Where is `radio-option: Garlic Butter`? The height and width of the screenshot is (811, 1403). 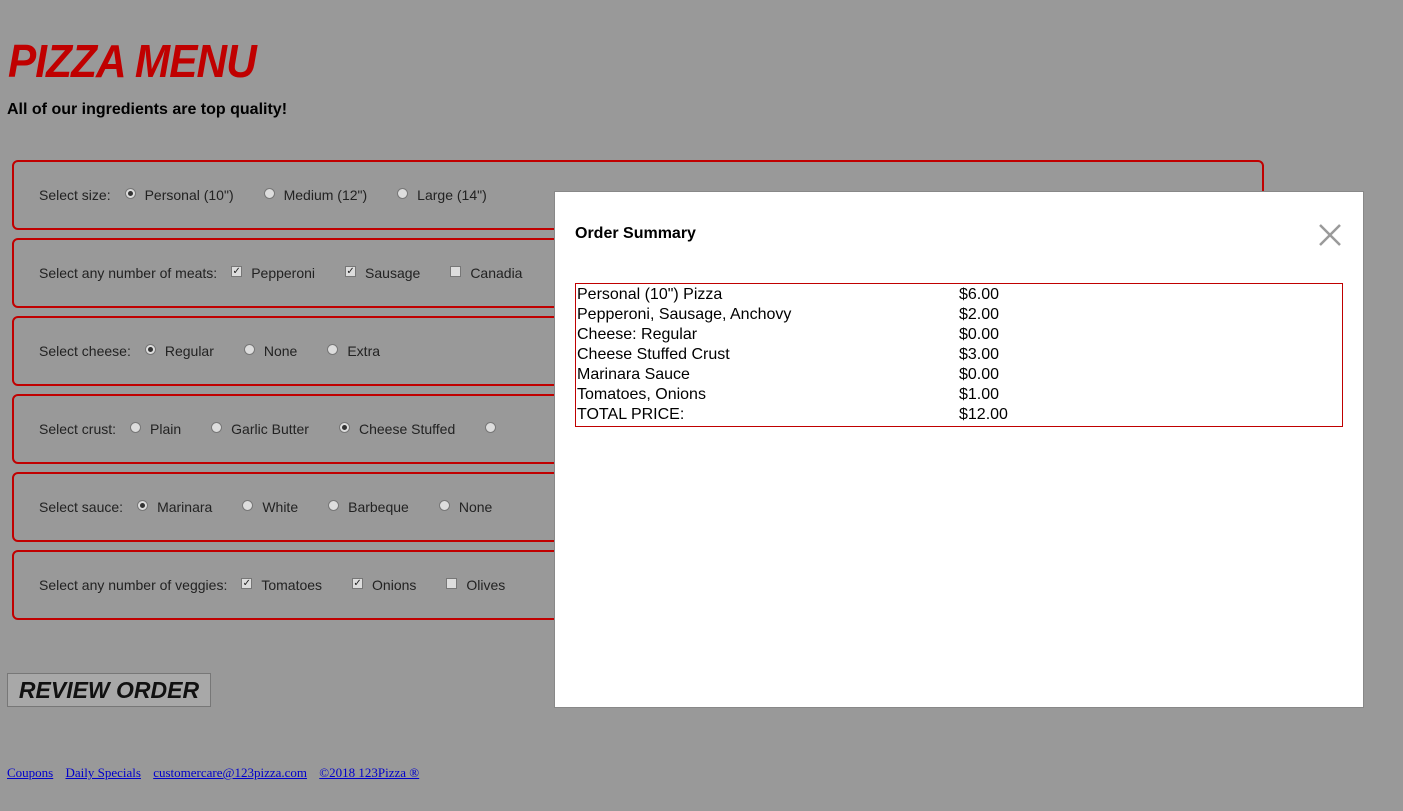 radio-option: Garlic Butter is located at coordinates (260, 429).